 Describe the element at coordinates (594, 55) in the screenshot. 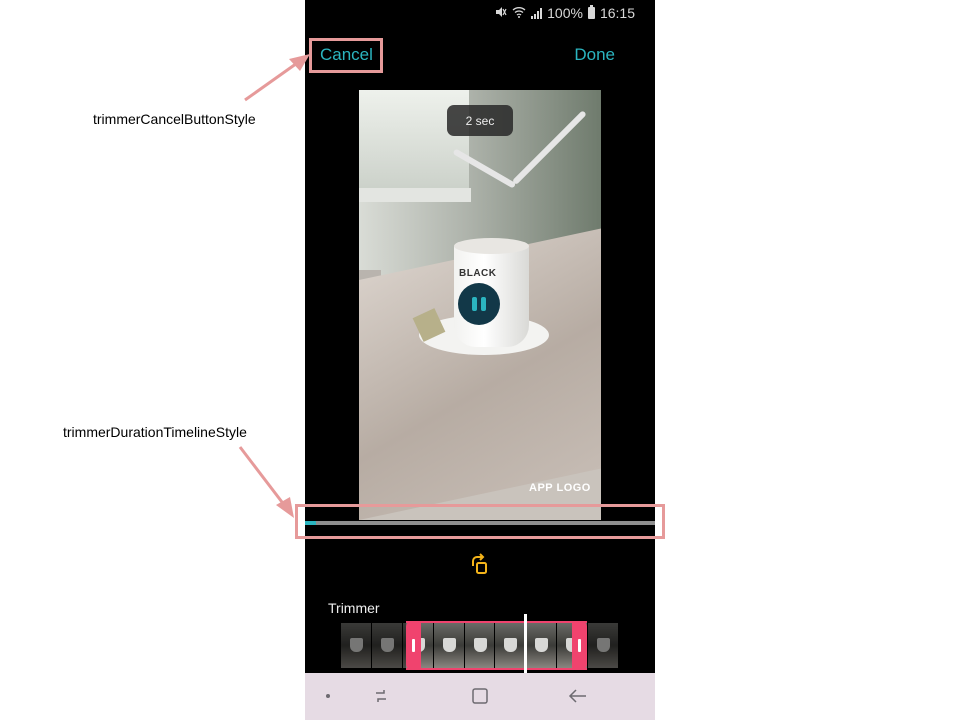

I see `done-button: Done` at that location.